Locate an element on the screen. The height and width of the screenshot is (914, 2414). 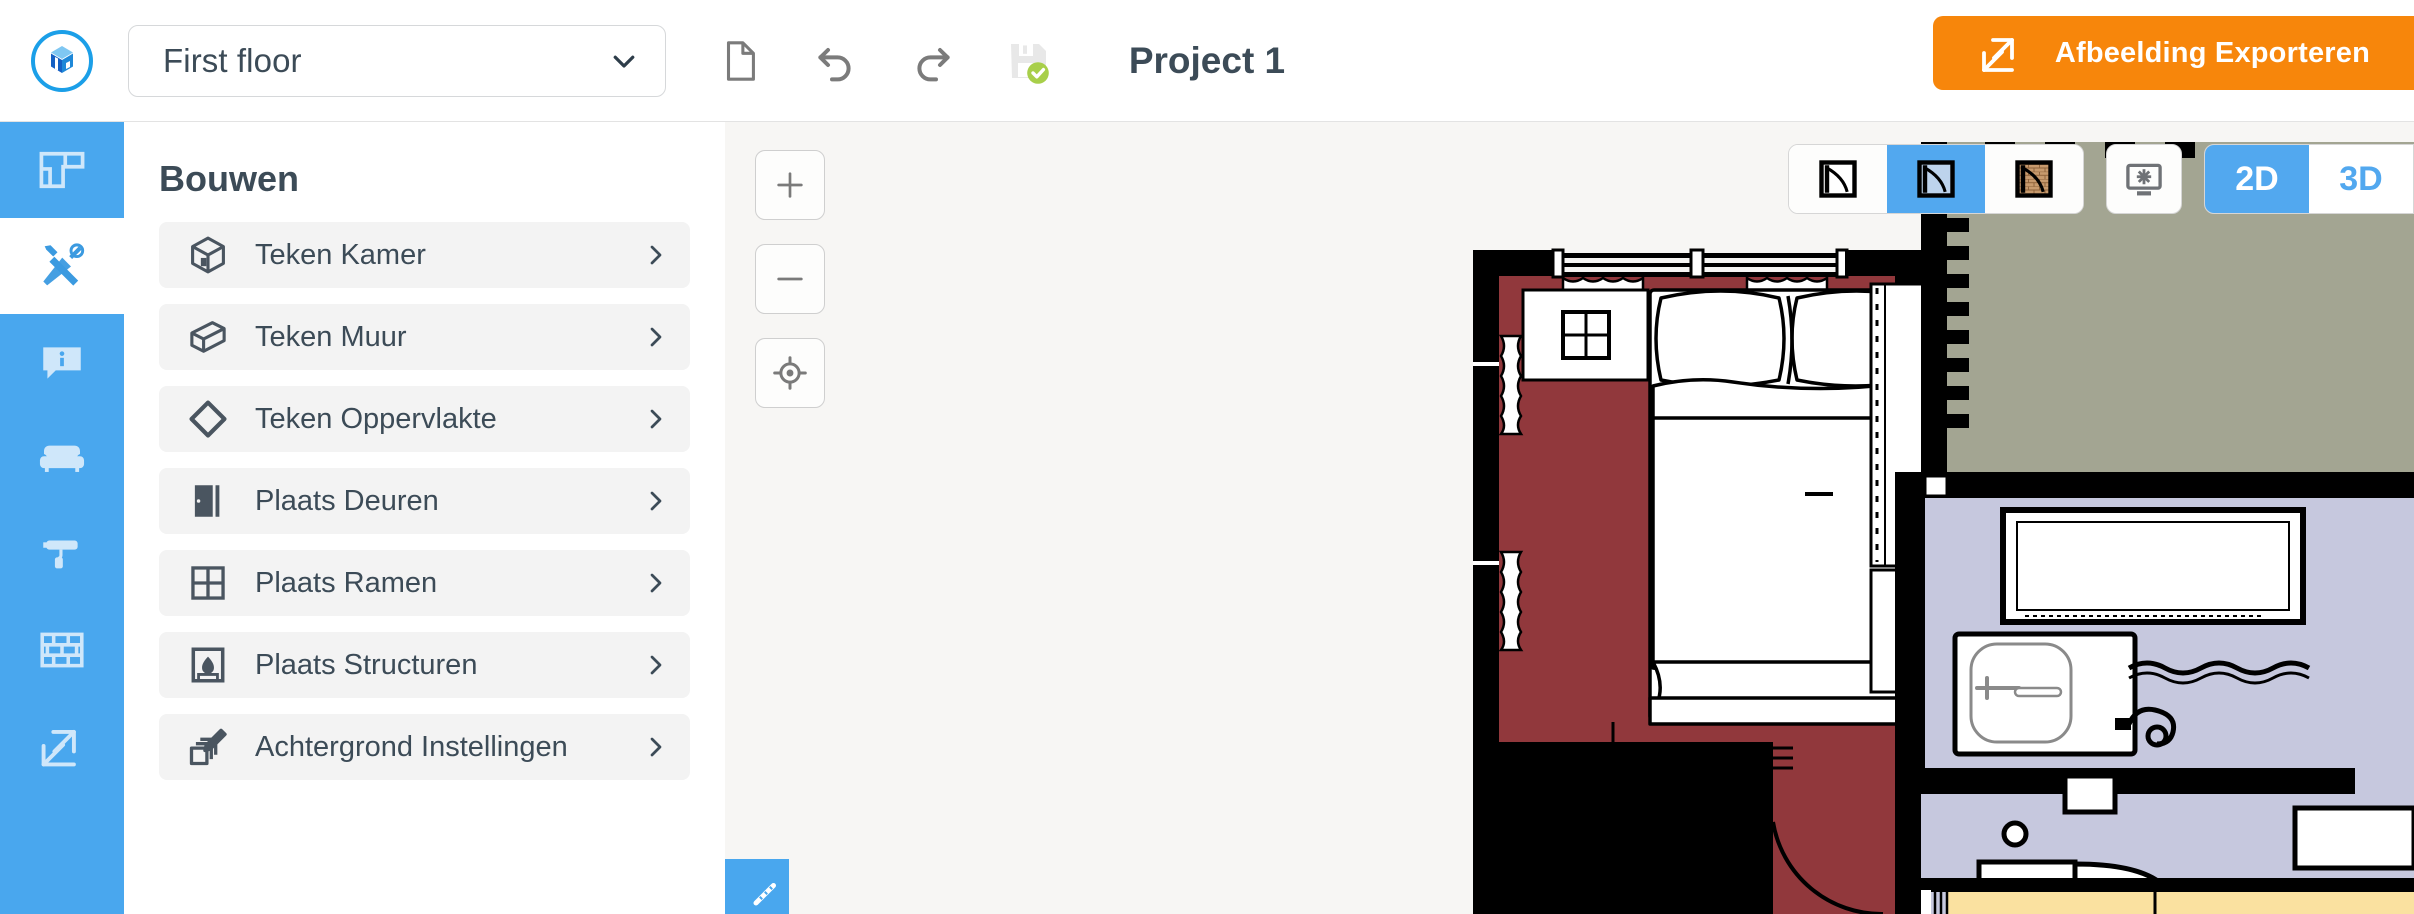
recenter-button is located at coordinates (790, 373).